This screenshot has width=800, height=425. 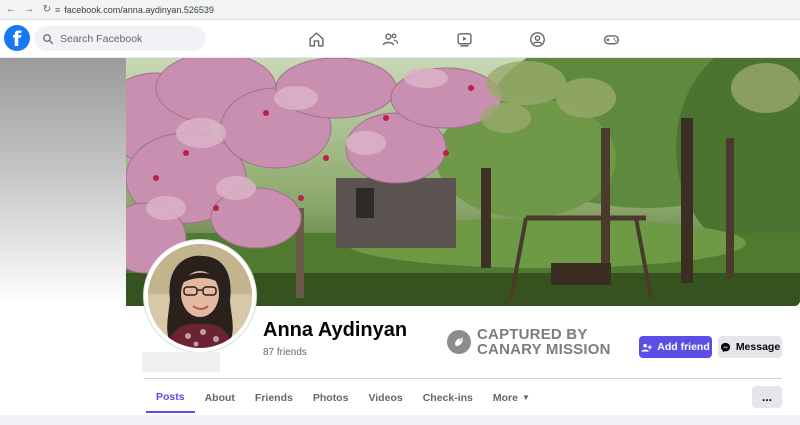 I want to click on profile-name: Anna Aydinyan, so click(x=335, y=330).